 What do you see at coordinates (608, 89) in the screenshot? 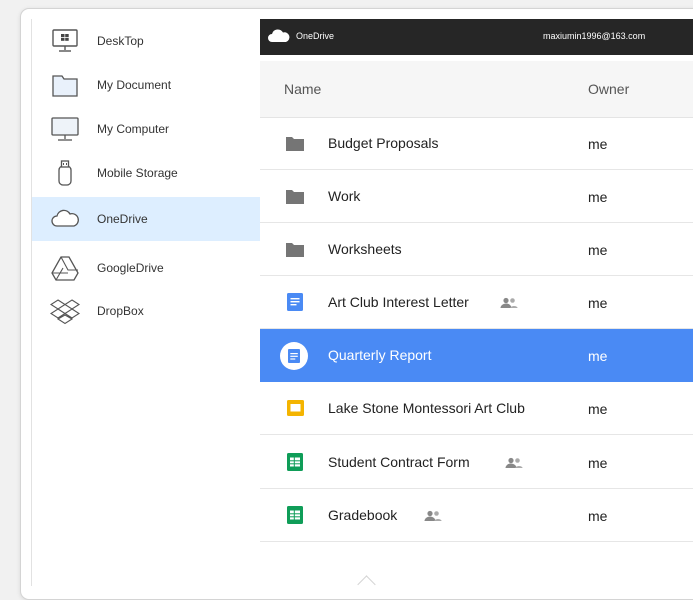
I see `column-header-owner: Owner` at bounding box center [608, 89].